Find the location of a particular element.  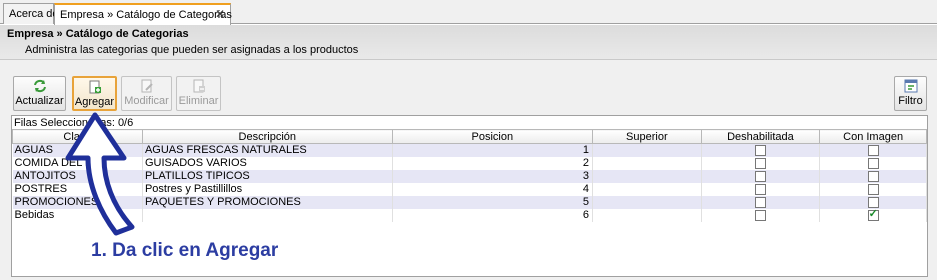

table-row: COMIDA DEL DIA GUISADOS VARIOS 2 is located at coordinates (469, 163).